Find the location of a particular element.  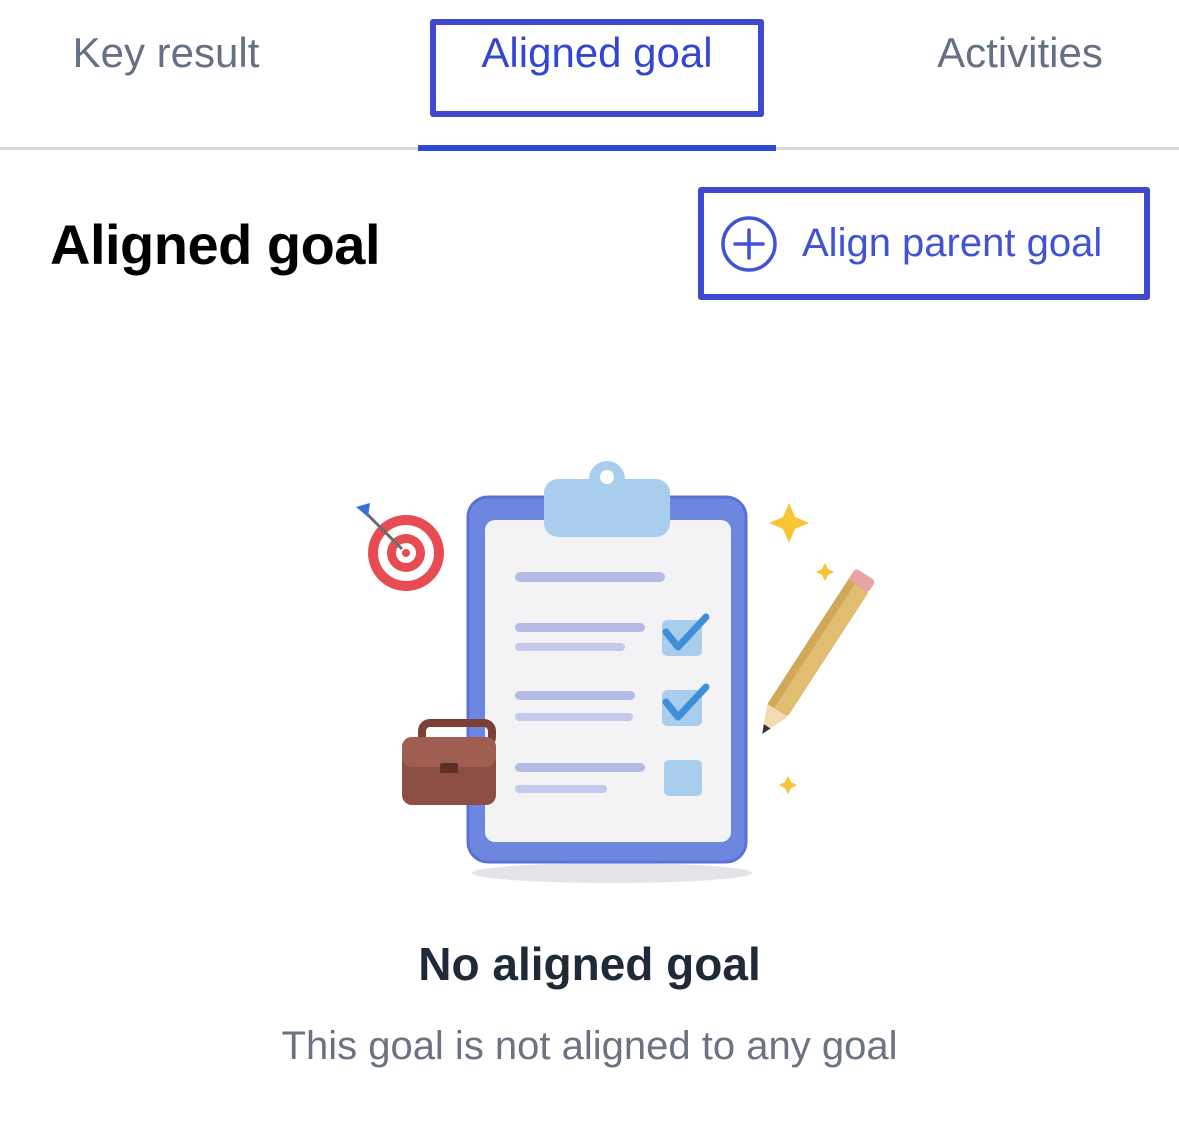

align-parent-goal-label: Align parent goal is located at coordinates (952, 243).